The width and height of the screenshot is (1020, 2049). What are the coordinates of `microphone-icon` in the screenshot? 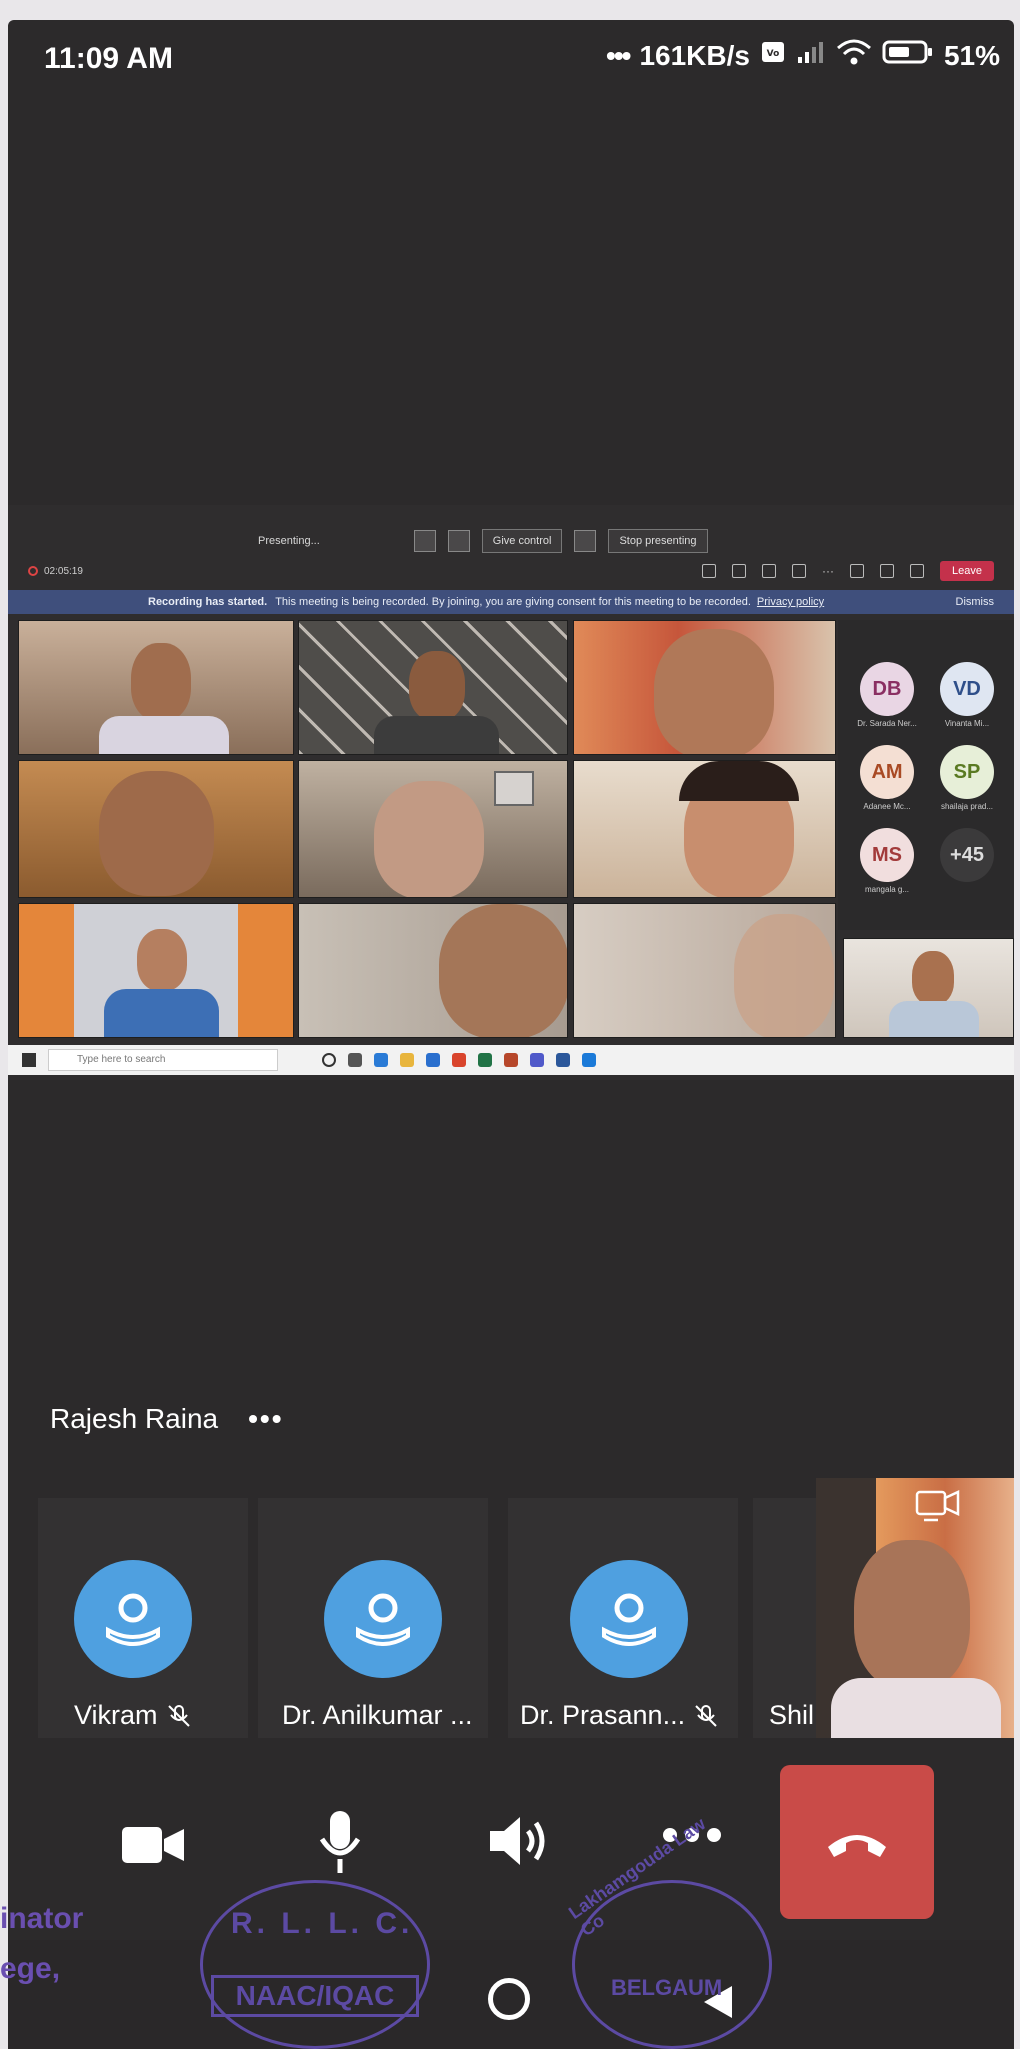 It's located at (340, 1842).